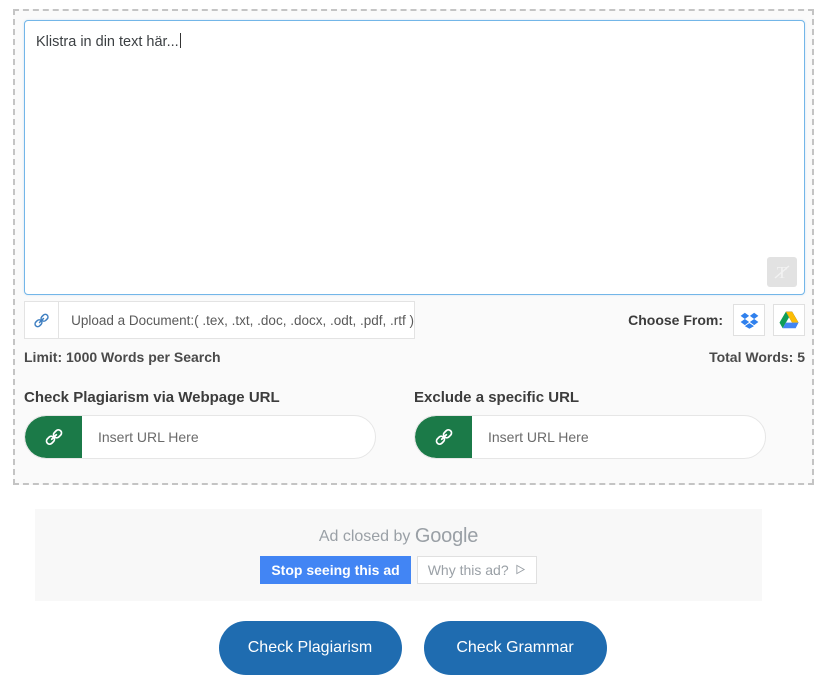 This screenshot has width=825, height=690. I want to click on google-drive-icon, so click(789, 320).